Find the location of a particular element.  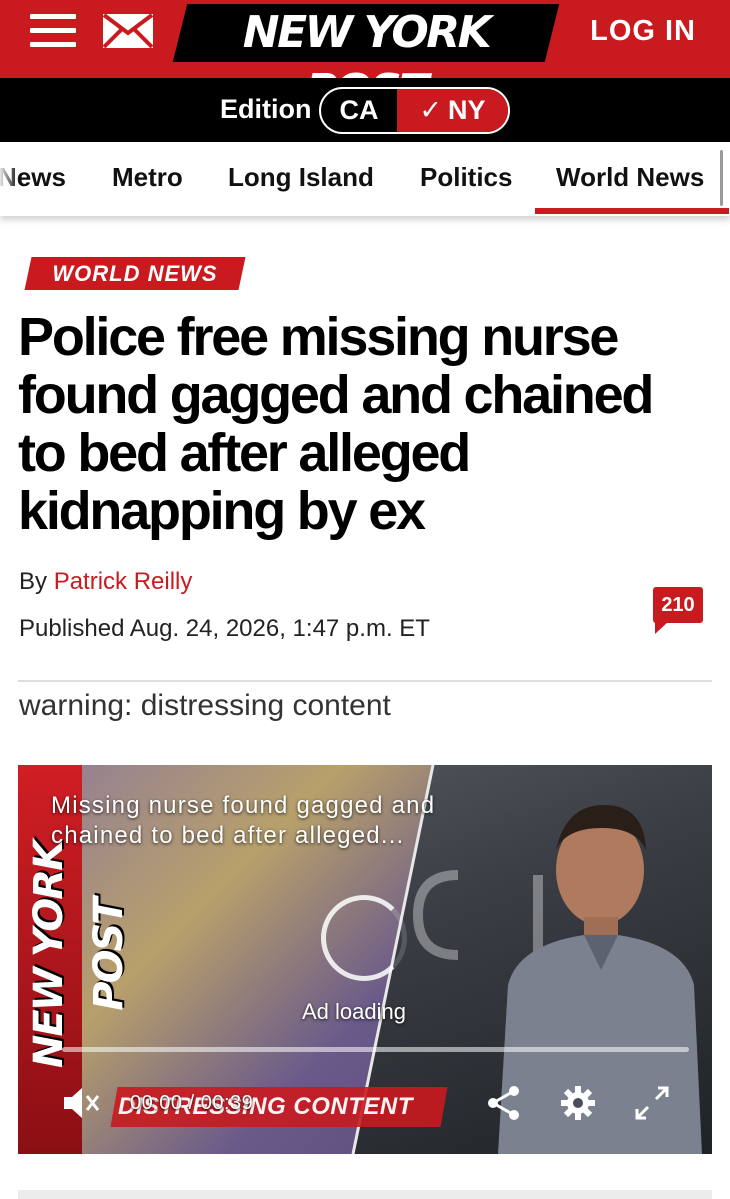

site-logo: NEW YORK POST is located at coordinates (366, 60).